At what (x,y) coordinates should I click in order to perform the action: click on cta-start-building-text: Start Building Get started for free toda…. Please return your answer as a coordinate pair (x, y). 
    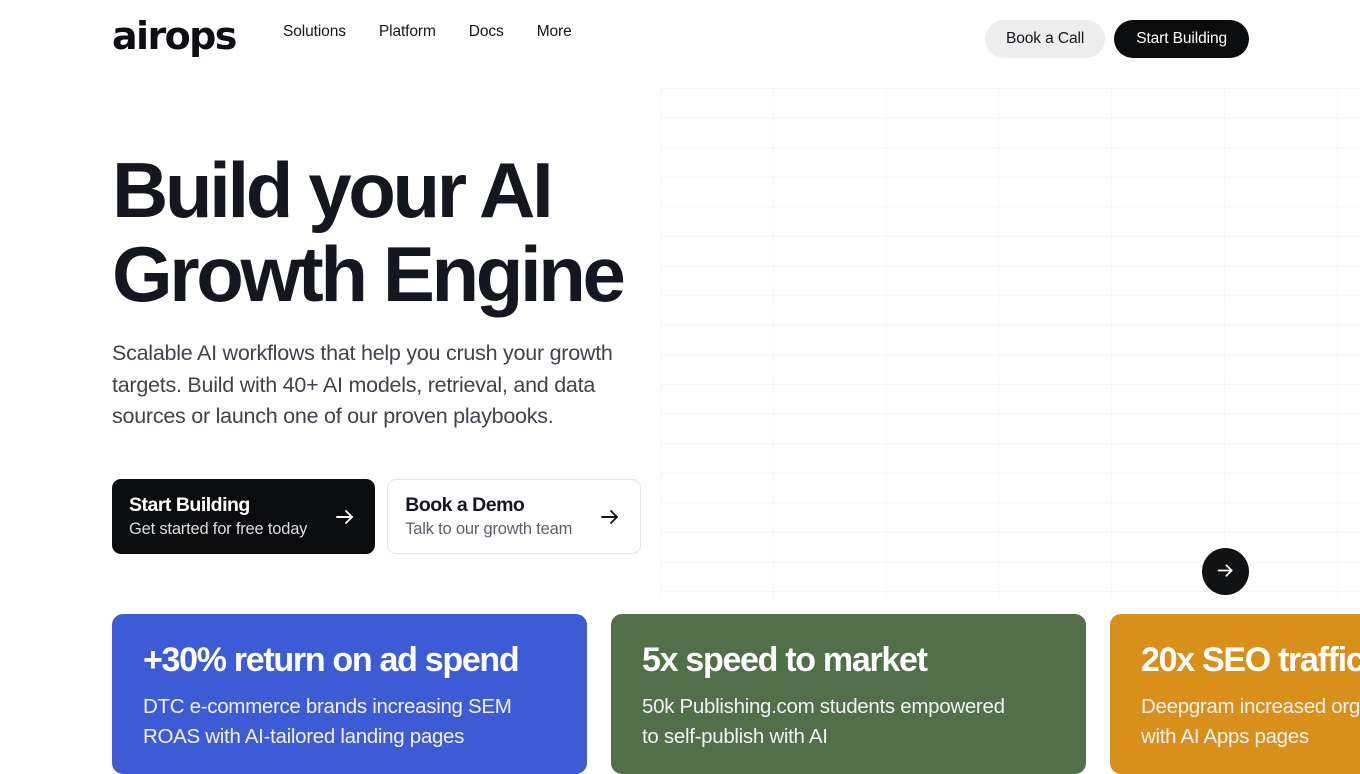
    Looking at the image, I should click on (218, 516).